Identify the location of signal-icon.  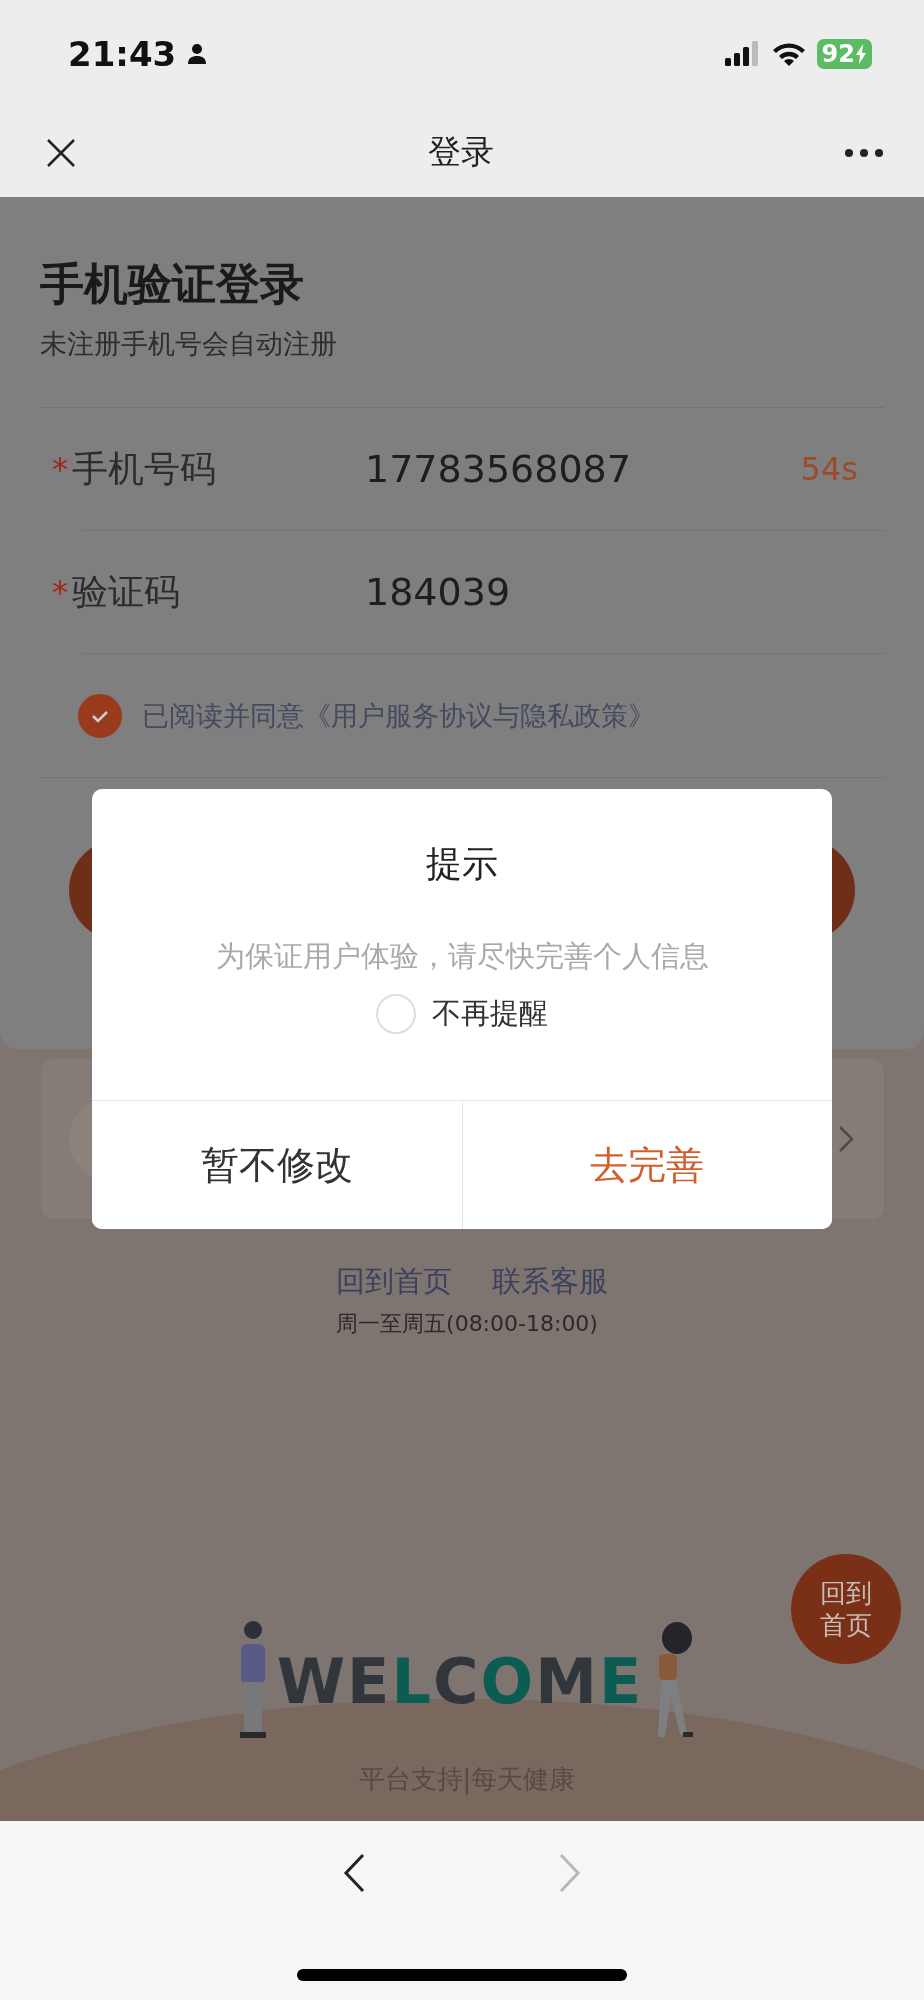
(742, 54).